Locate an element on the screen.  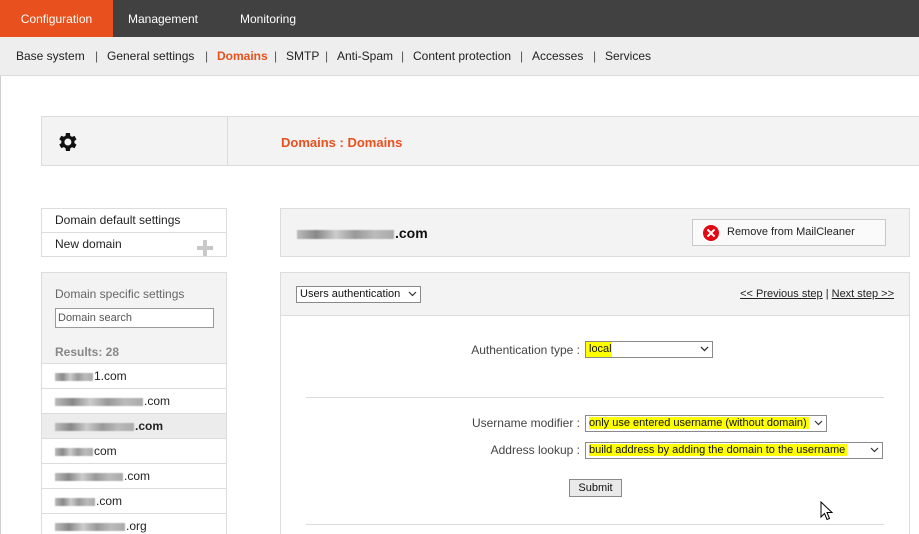
remove-domain-button: Remove from MailCleaner is located at coordinates (789, 232).